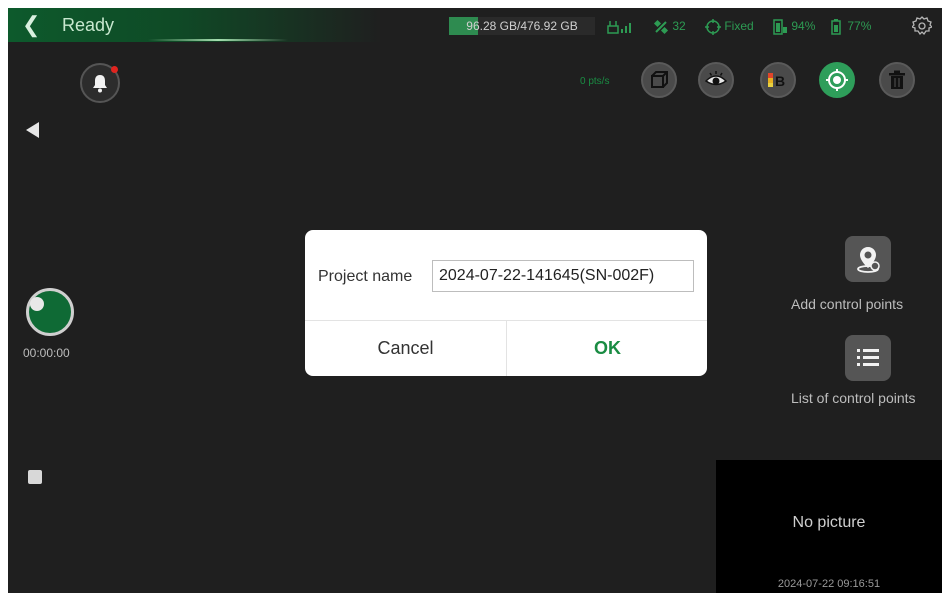 The image size is (942, 593). I want to click on preview-timestamp: 2024-07-22 09:16:51, so click(829, 584).